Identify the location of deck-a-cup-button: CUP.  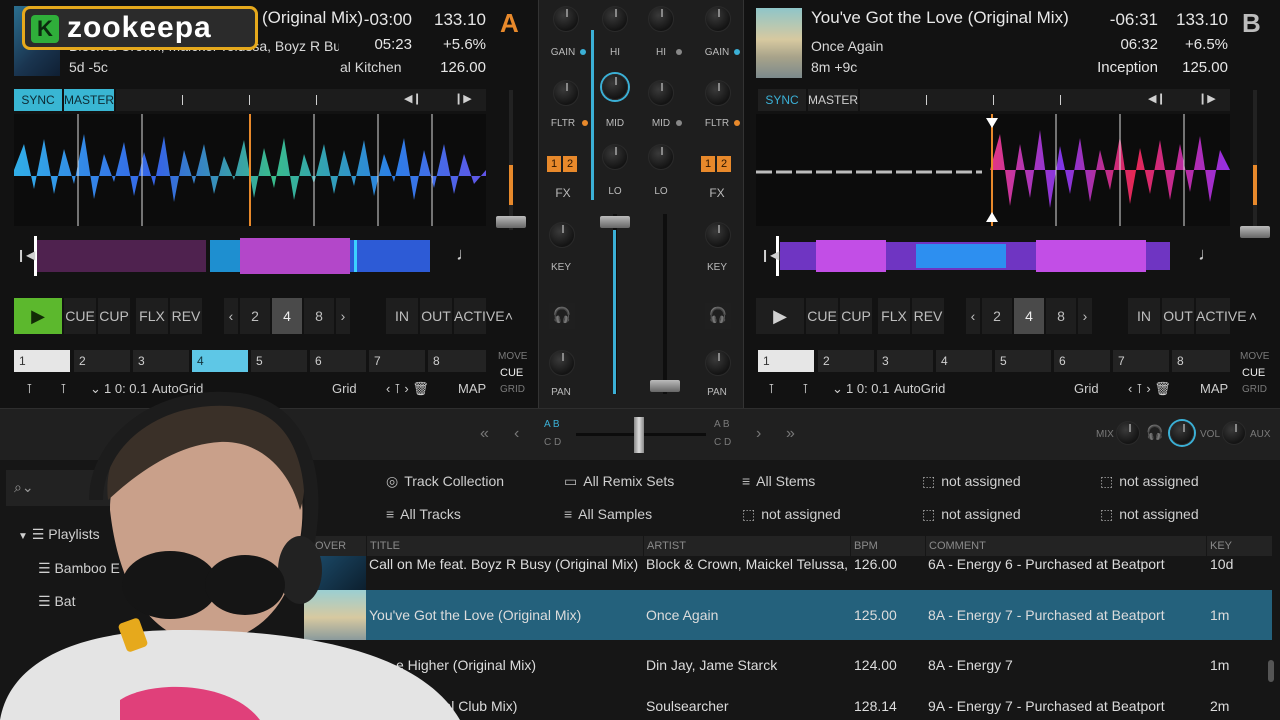
(114, 316).